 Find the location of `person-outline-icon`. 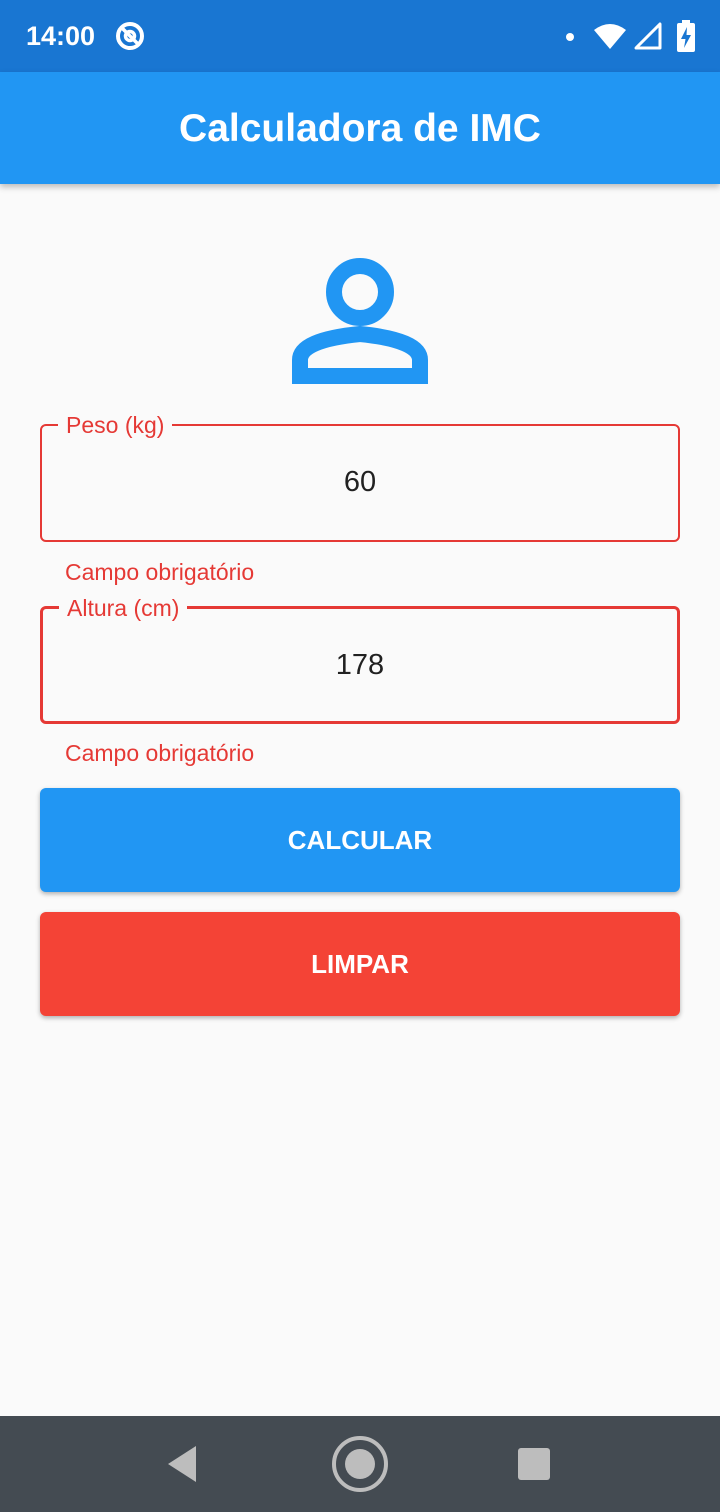

person-outline-icon is located at coordinates (360, 321).